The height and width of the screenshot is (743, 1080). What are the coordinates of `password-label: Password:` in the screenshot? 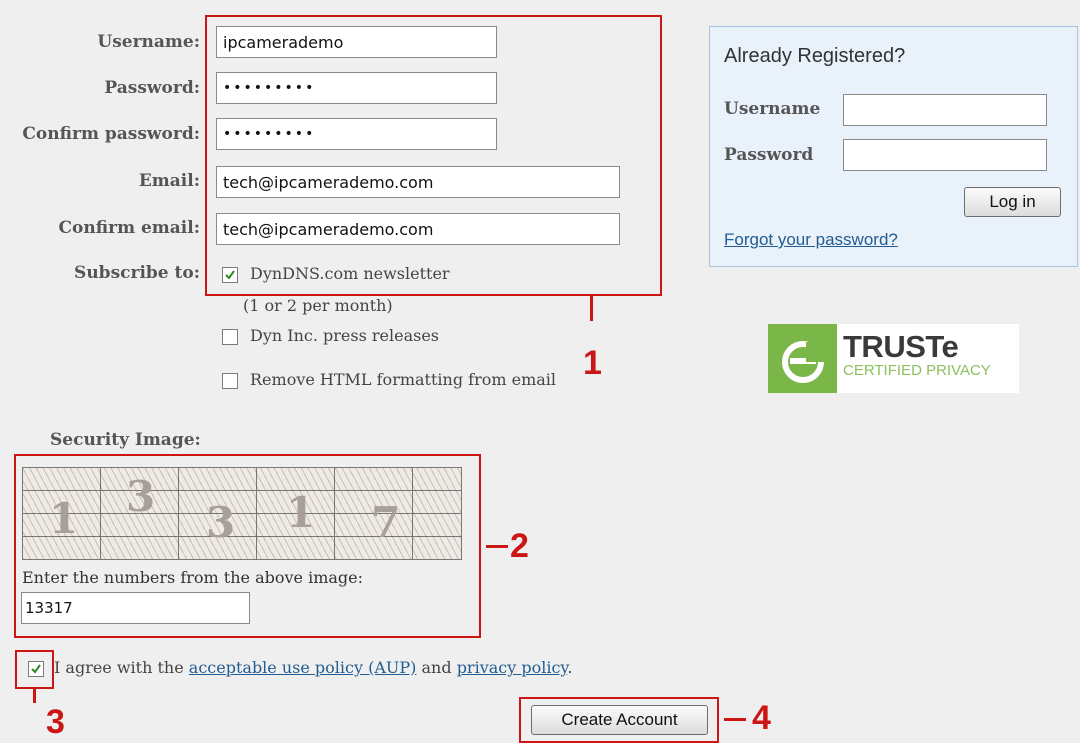 It's located at (152, 88).